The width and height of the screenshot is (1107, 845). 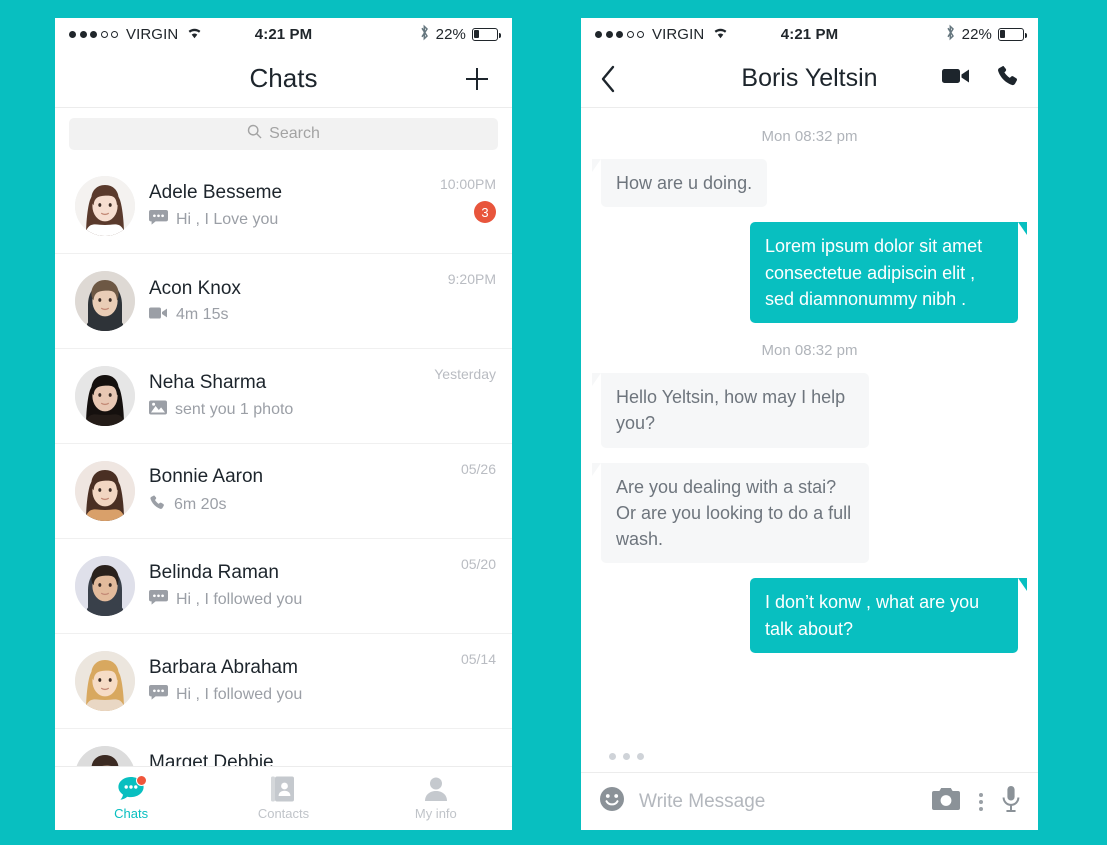 I want to click on status-bar-left-group-2: VIRGIN, so click(x=662, y=34).